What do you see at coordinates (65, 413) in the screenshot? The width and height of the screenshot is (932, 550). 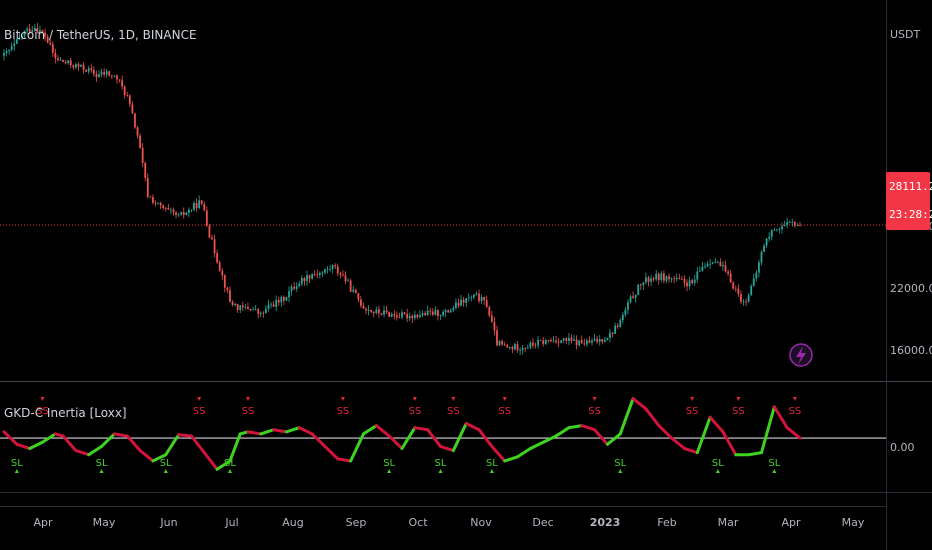 I see `indicator-title: GKD-C Inertia [Loxx]` at bounding box center [65, 413].